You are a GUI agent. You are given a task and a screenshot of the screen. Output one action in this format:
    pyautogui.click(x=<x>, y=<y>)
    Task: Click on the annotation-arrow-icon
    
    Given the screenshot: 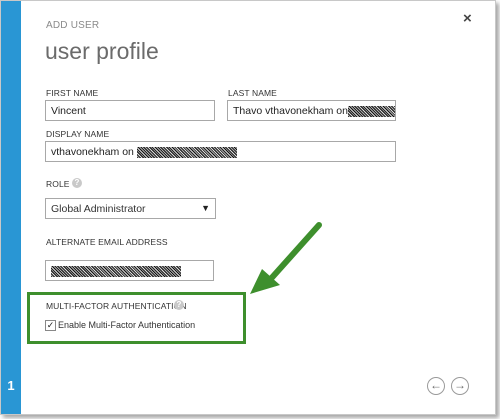 What is the action you would take?
    pyautogui.click(x=286, y=258)
    